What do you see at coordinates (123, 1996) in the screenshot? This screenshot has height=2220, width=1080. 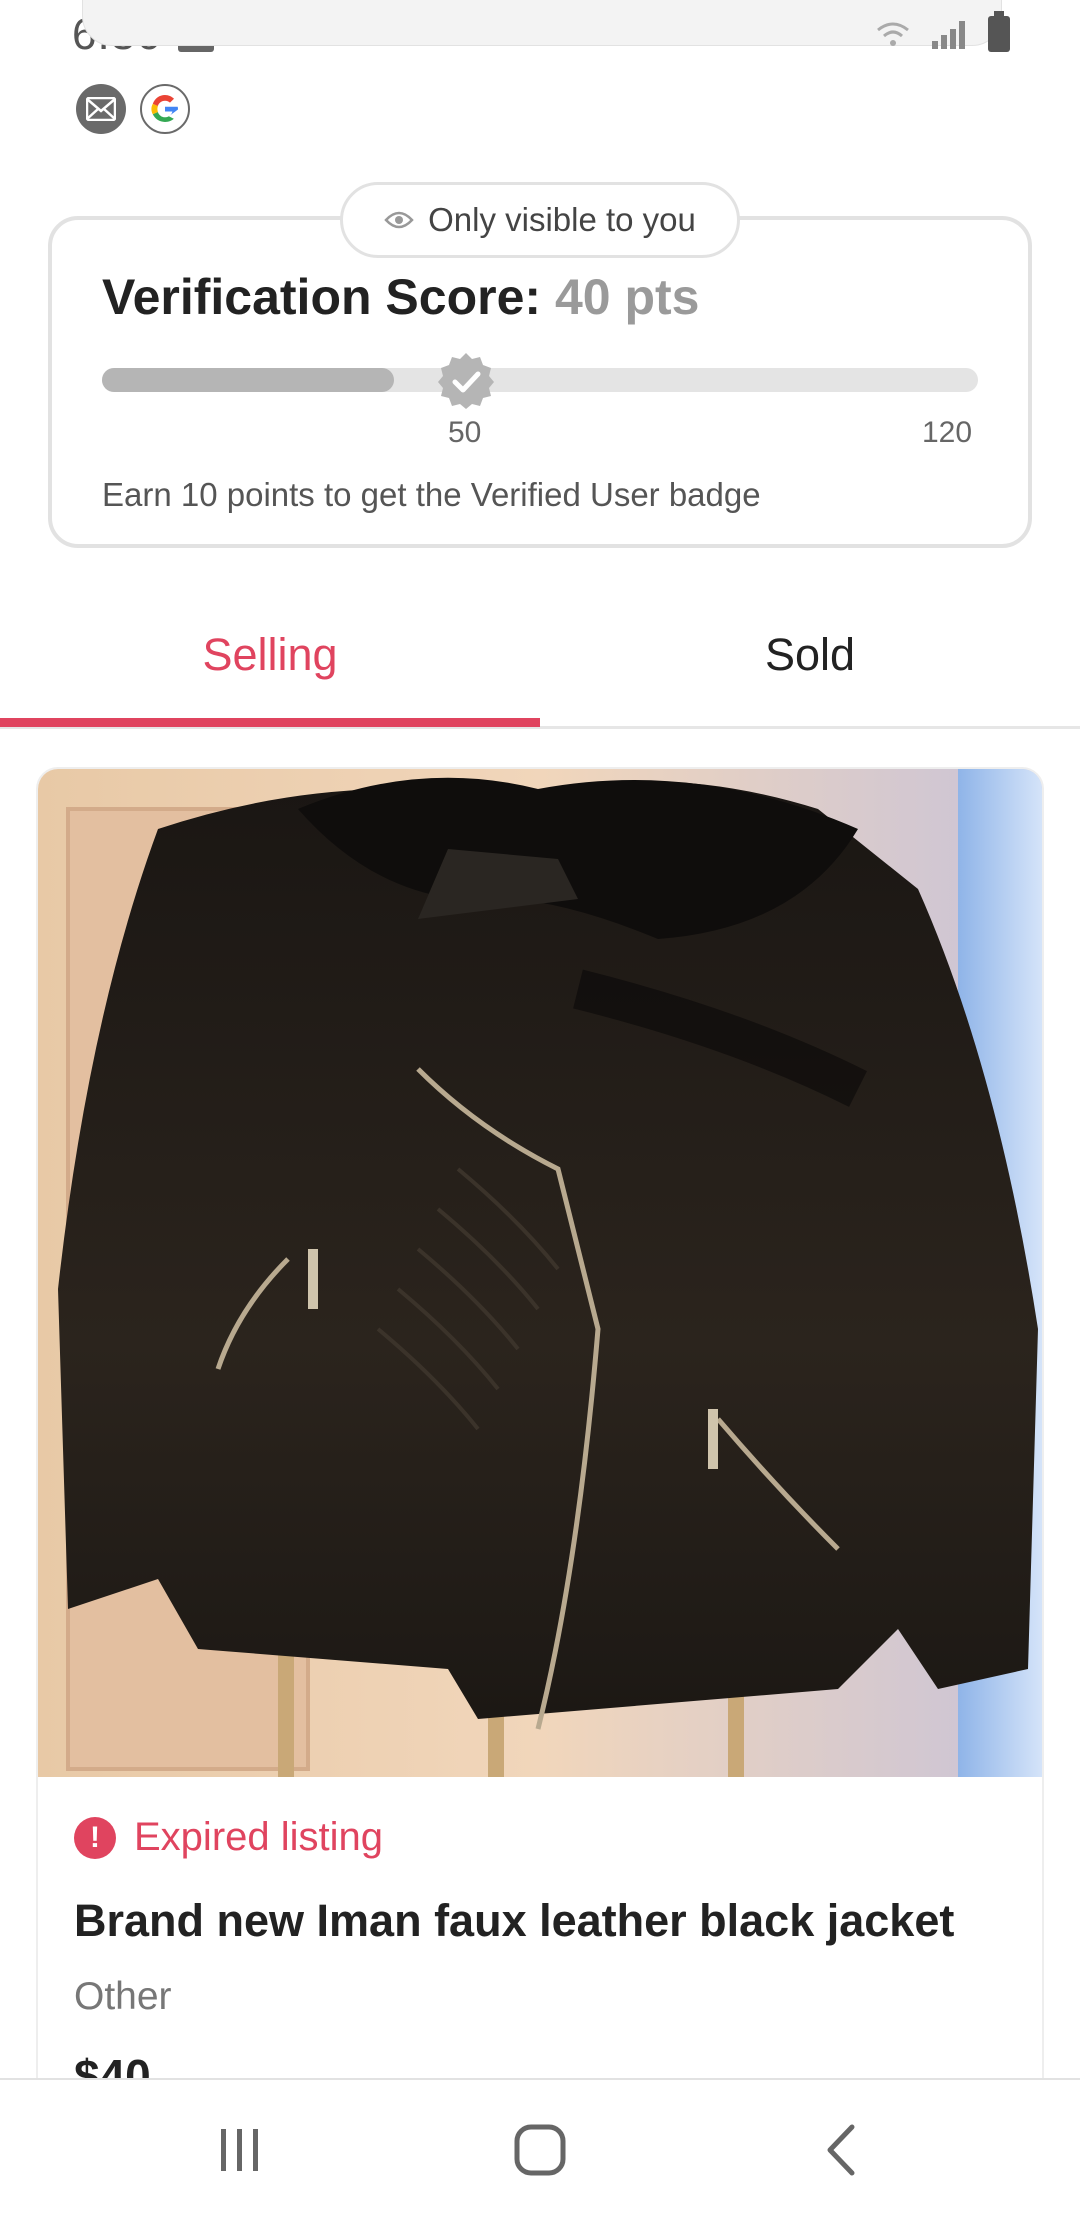 I see `listing-category: Other` at bounding box center [123, 1996].